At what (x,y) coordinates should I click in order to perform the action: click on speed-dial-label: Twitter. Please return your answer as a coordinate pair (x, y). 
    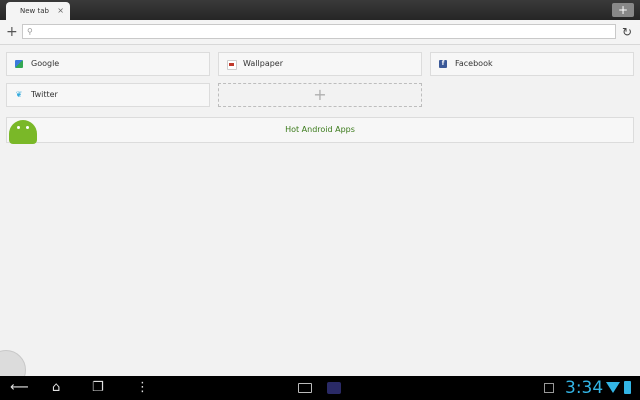
    Looking at the image, I should click on (44, 94).